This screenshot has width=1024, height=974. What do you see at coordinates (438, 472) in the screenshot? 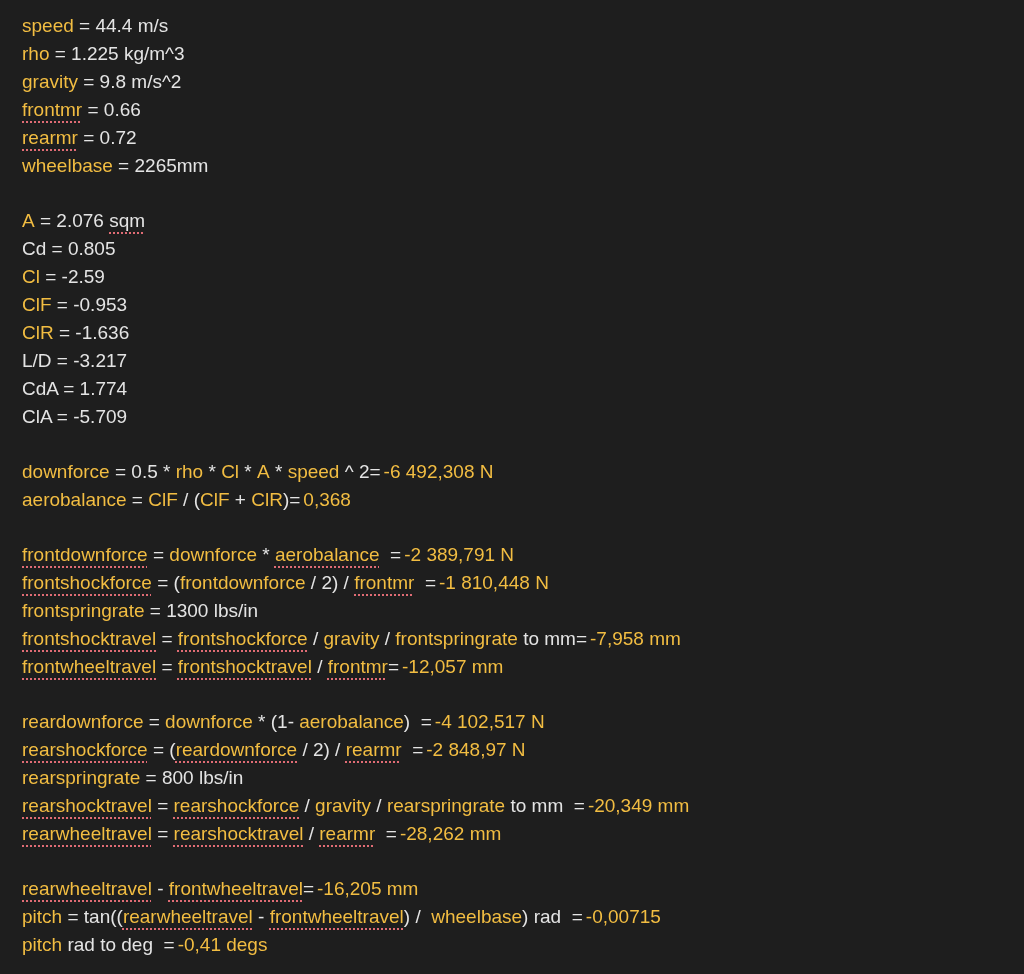
I see `result-value: -6 492,308 N` at bounding box center [438, 472].